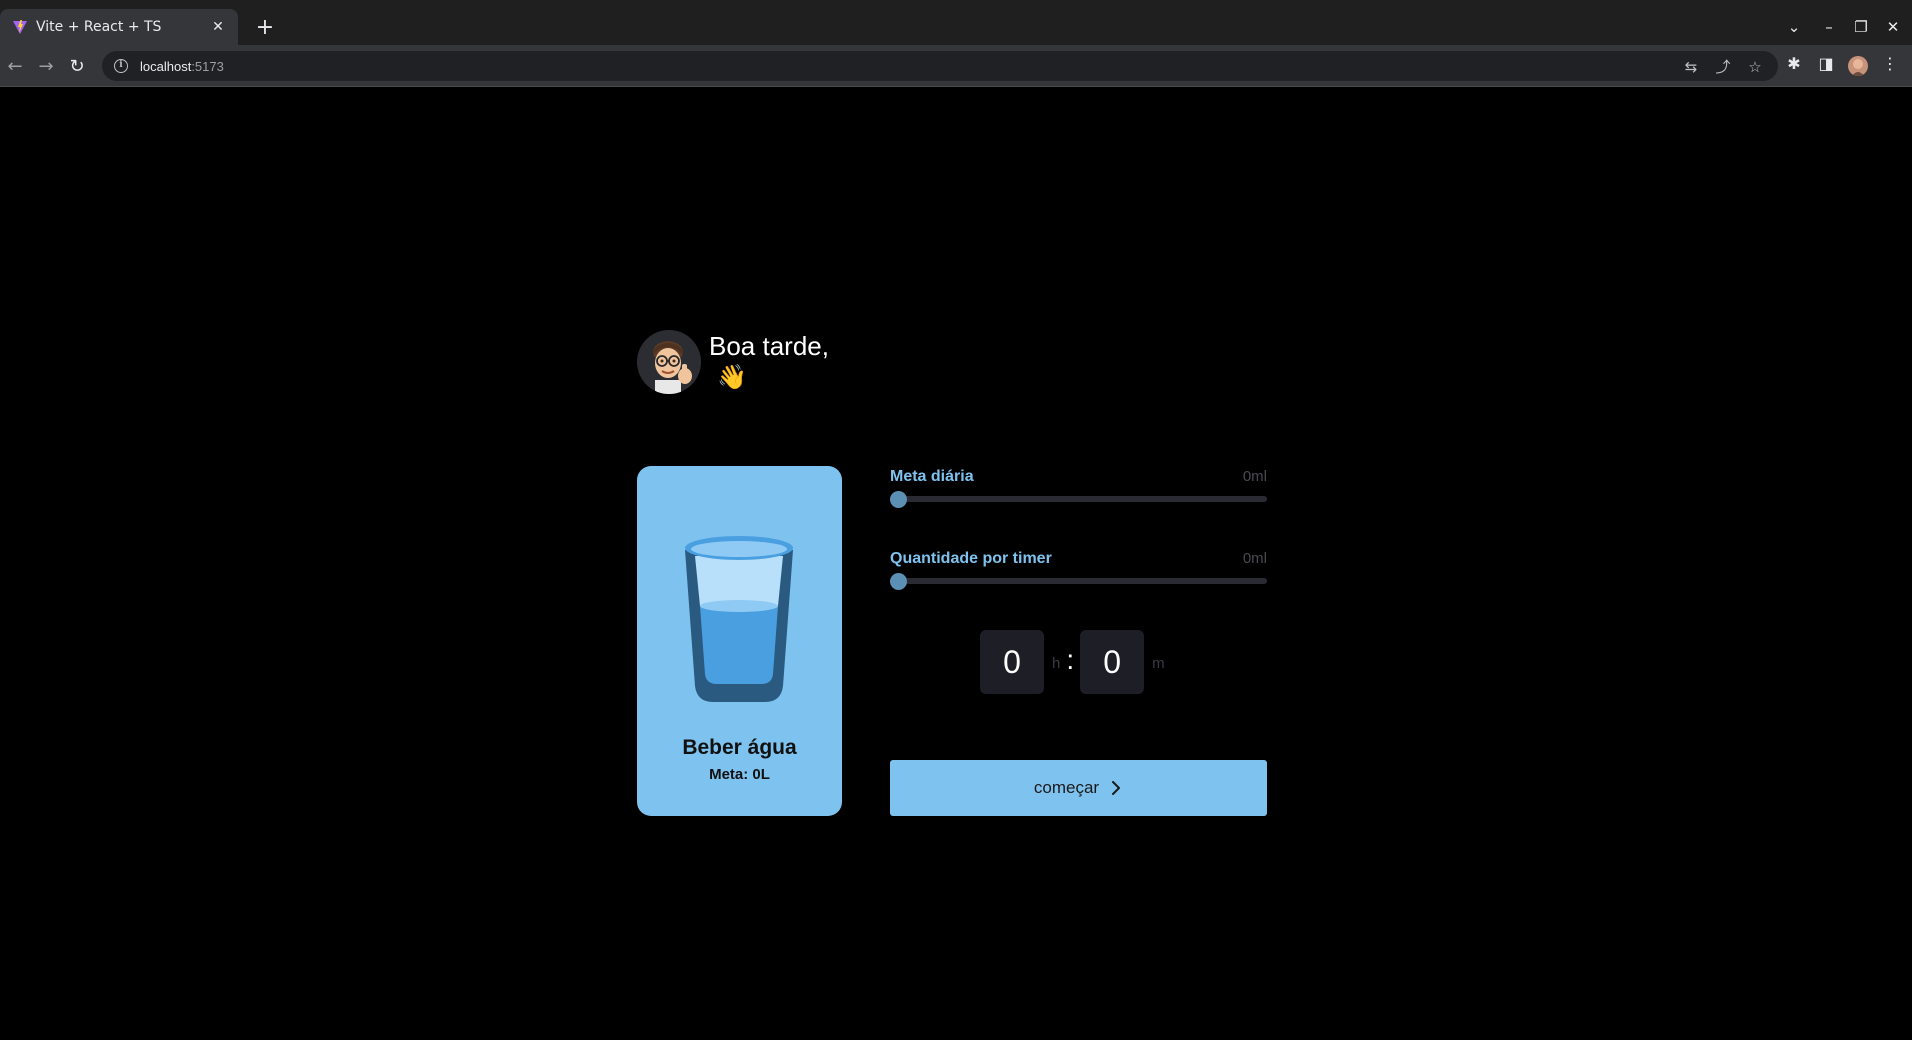 The height and width of the screenshot is (1040, 1912). Describe the element at coordinates (769, 361) in the screenshot. I see `greeting-text: Boa tarde, 👋` at that location.